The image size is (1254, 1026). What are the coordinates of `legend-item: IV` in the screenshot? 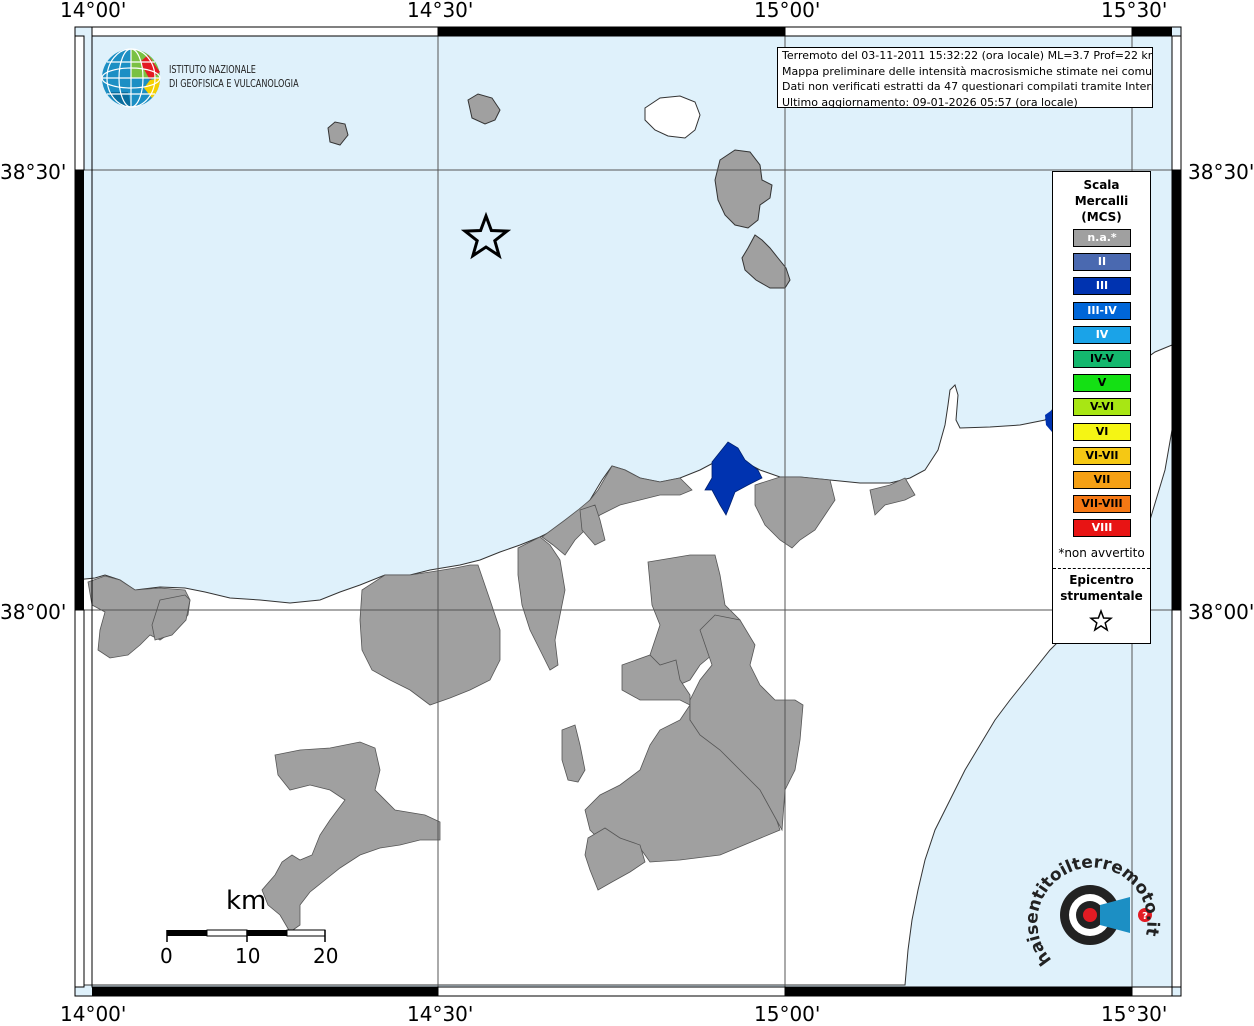 It's located at (1102, 334).